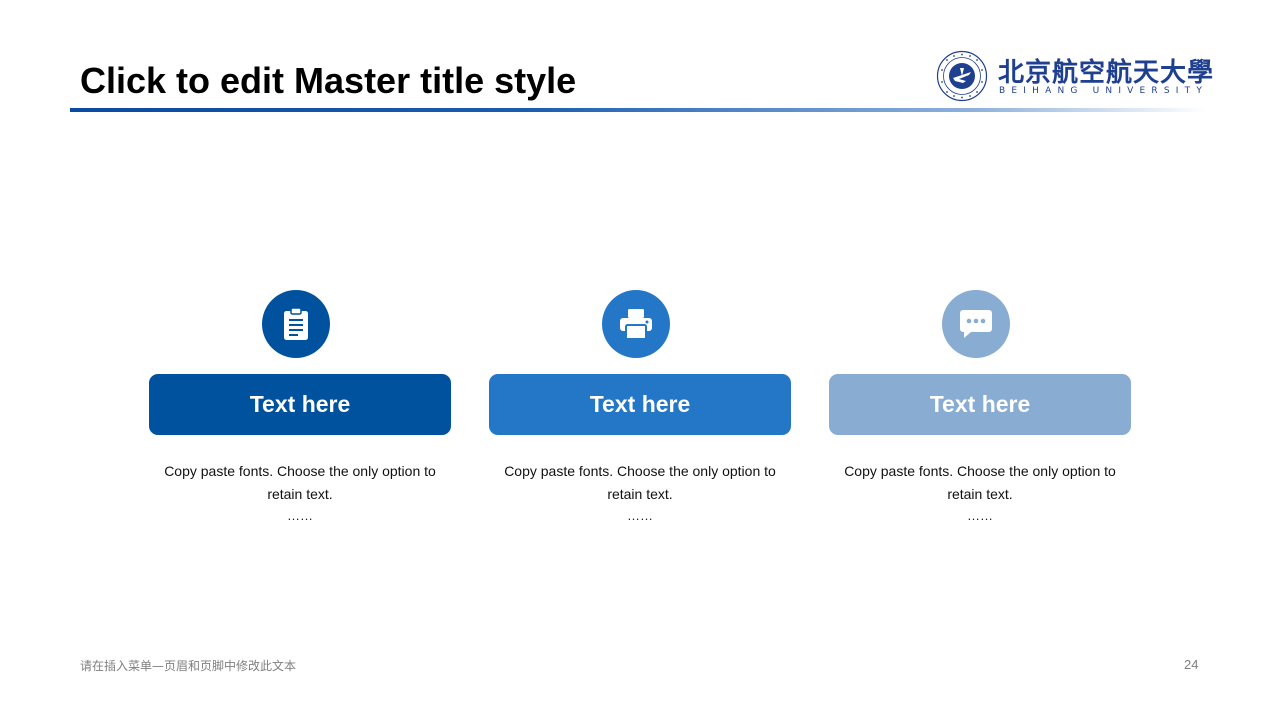  I want to click on logo-english-name: BEIHANG UNIVERSITY, so click(1104, 91).